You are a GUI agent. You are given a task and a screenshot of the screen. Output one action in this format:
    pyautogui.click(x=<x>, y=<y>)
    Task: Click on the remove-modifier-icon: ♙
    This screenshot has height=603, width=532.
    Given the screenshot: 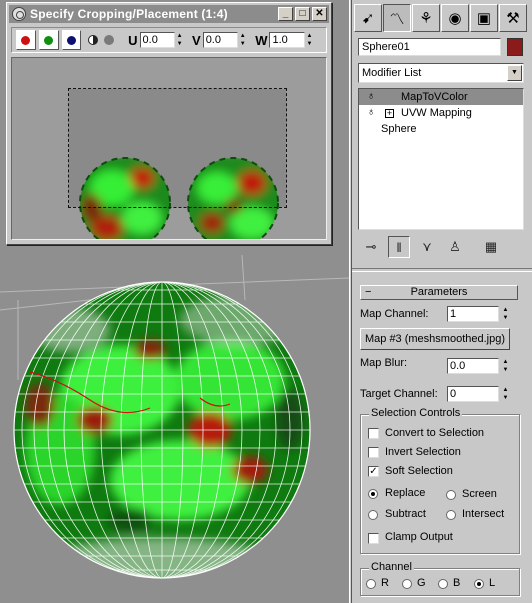 What is the action you would take?
    pyautogui.click(x=455, y=247)
    